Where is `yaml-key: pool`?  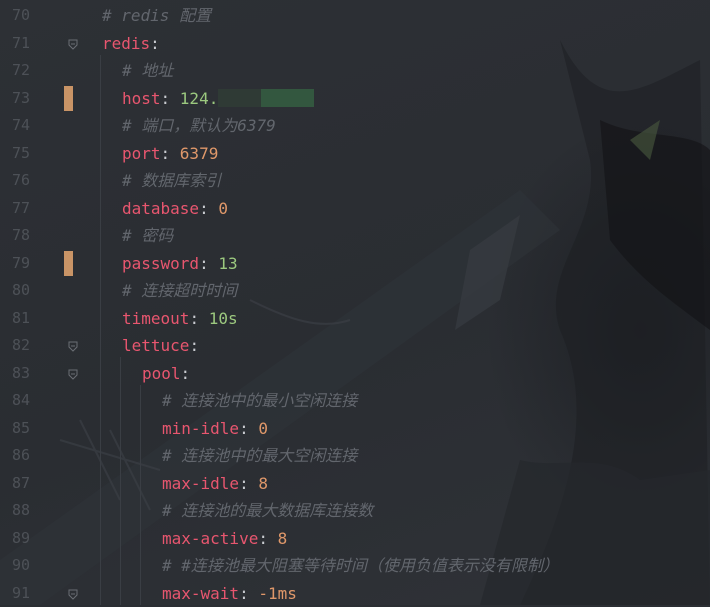
yaml-key: pool is located at coordinates (161, 373).